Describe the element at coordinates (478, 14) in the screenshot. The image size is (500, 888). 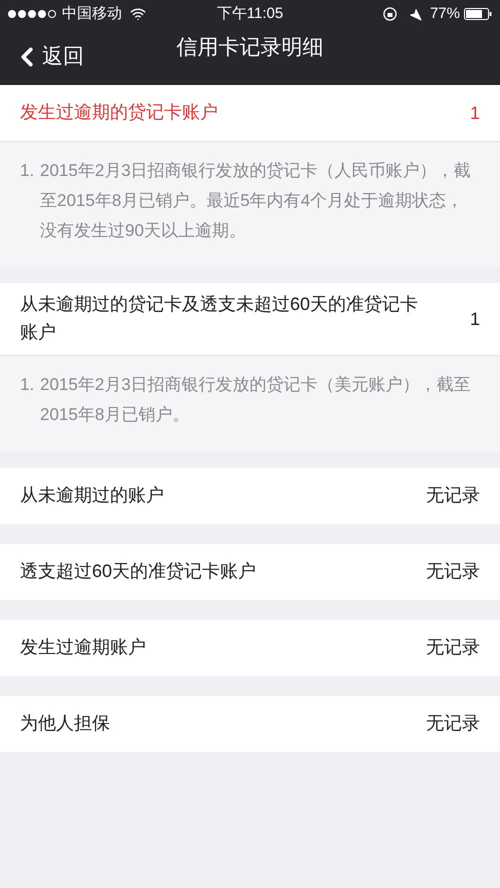
I see `battery-icon` at that location.